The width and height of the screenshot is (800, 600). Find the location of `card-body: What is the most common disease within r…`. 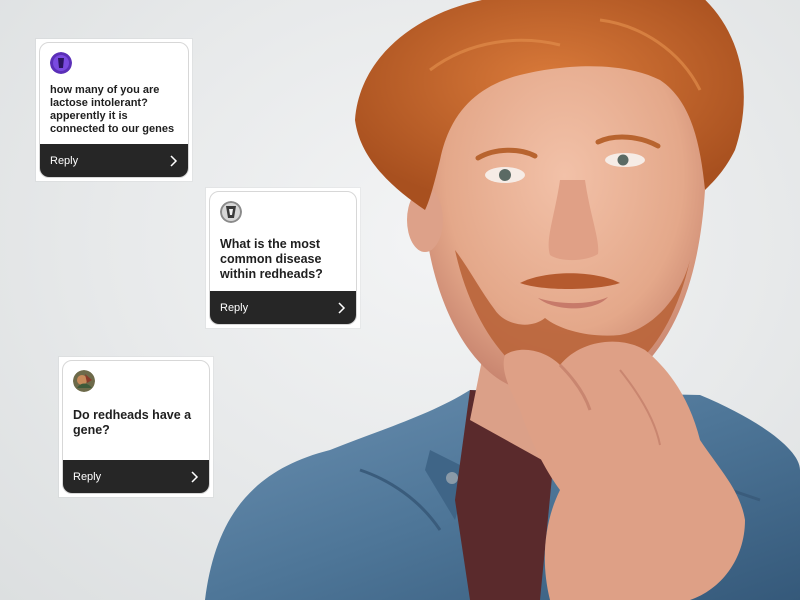

card-body: What is the most common disease within r… is located at coordinates (283, 241).